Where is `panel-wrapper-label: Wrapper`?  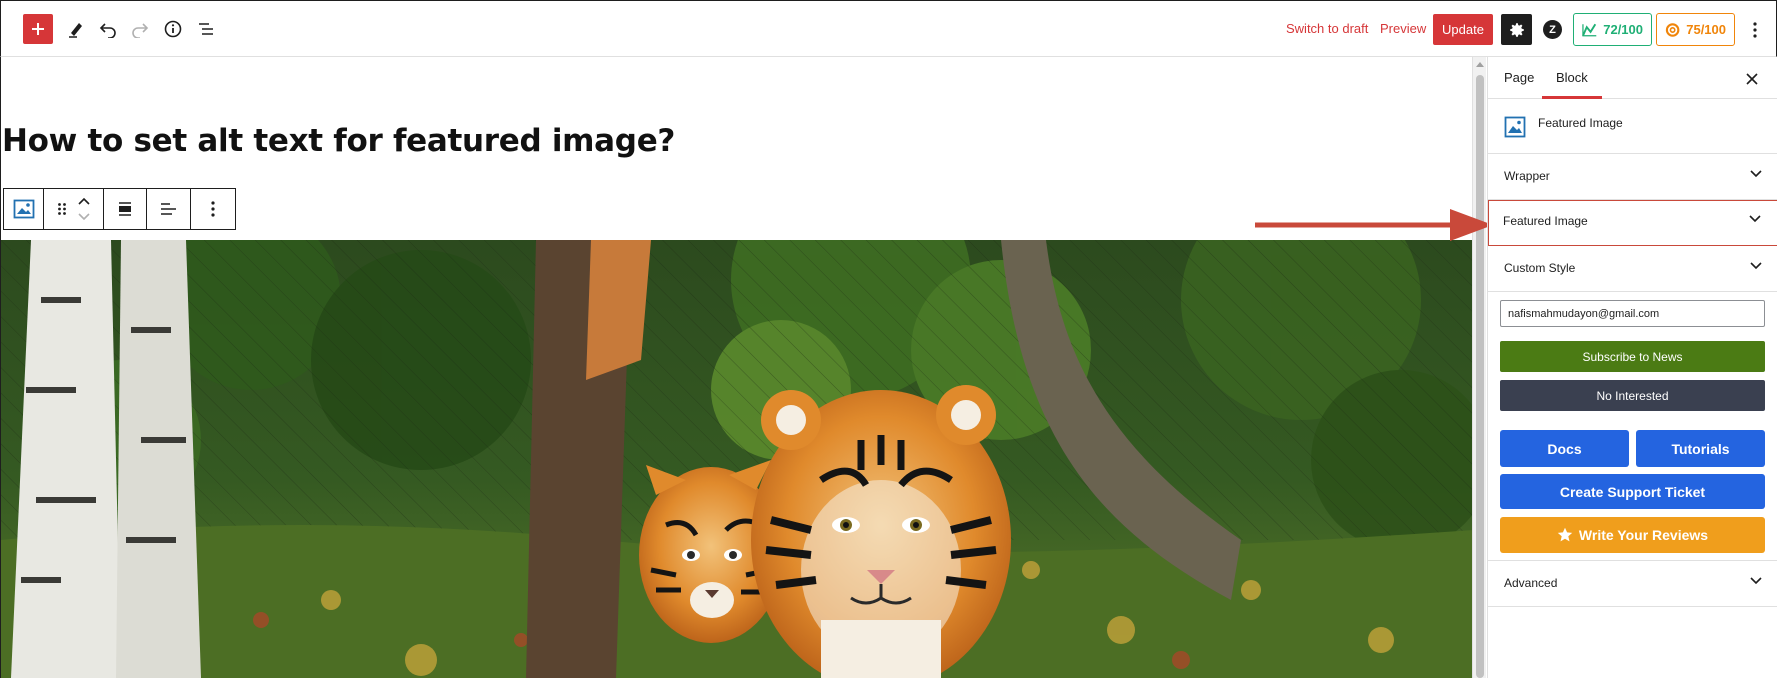 panel-wrapper-label: Wrapper is located at coordinates (1527, 176).